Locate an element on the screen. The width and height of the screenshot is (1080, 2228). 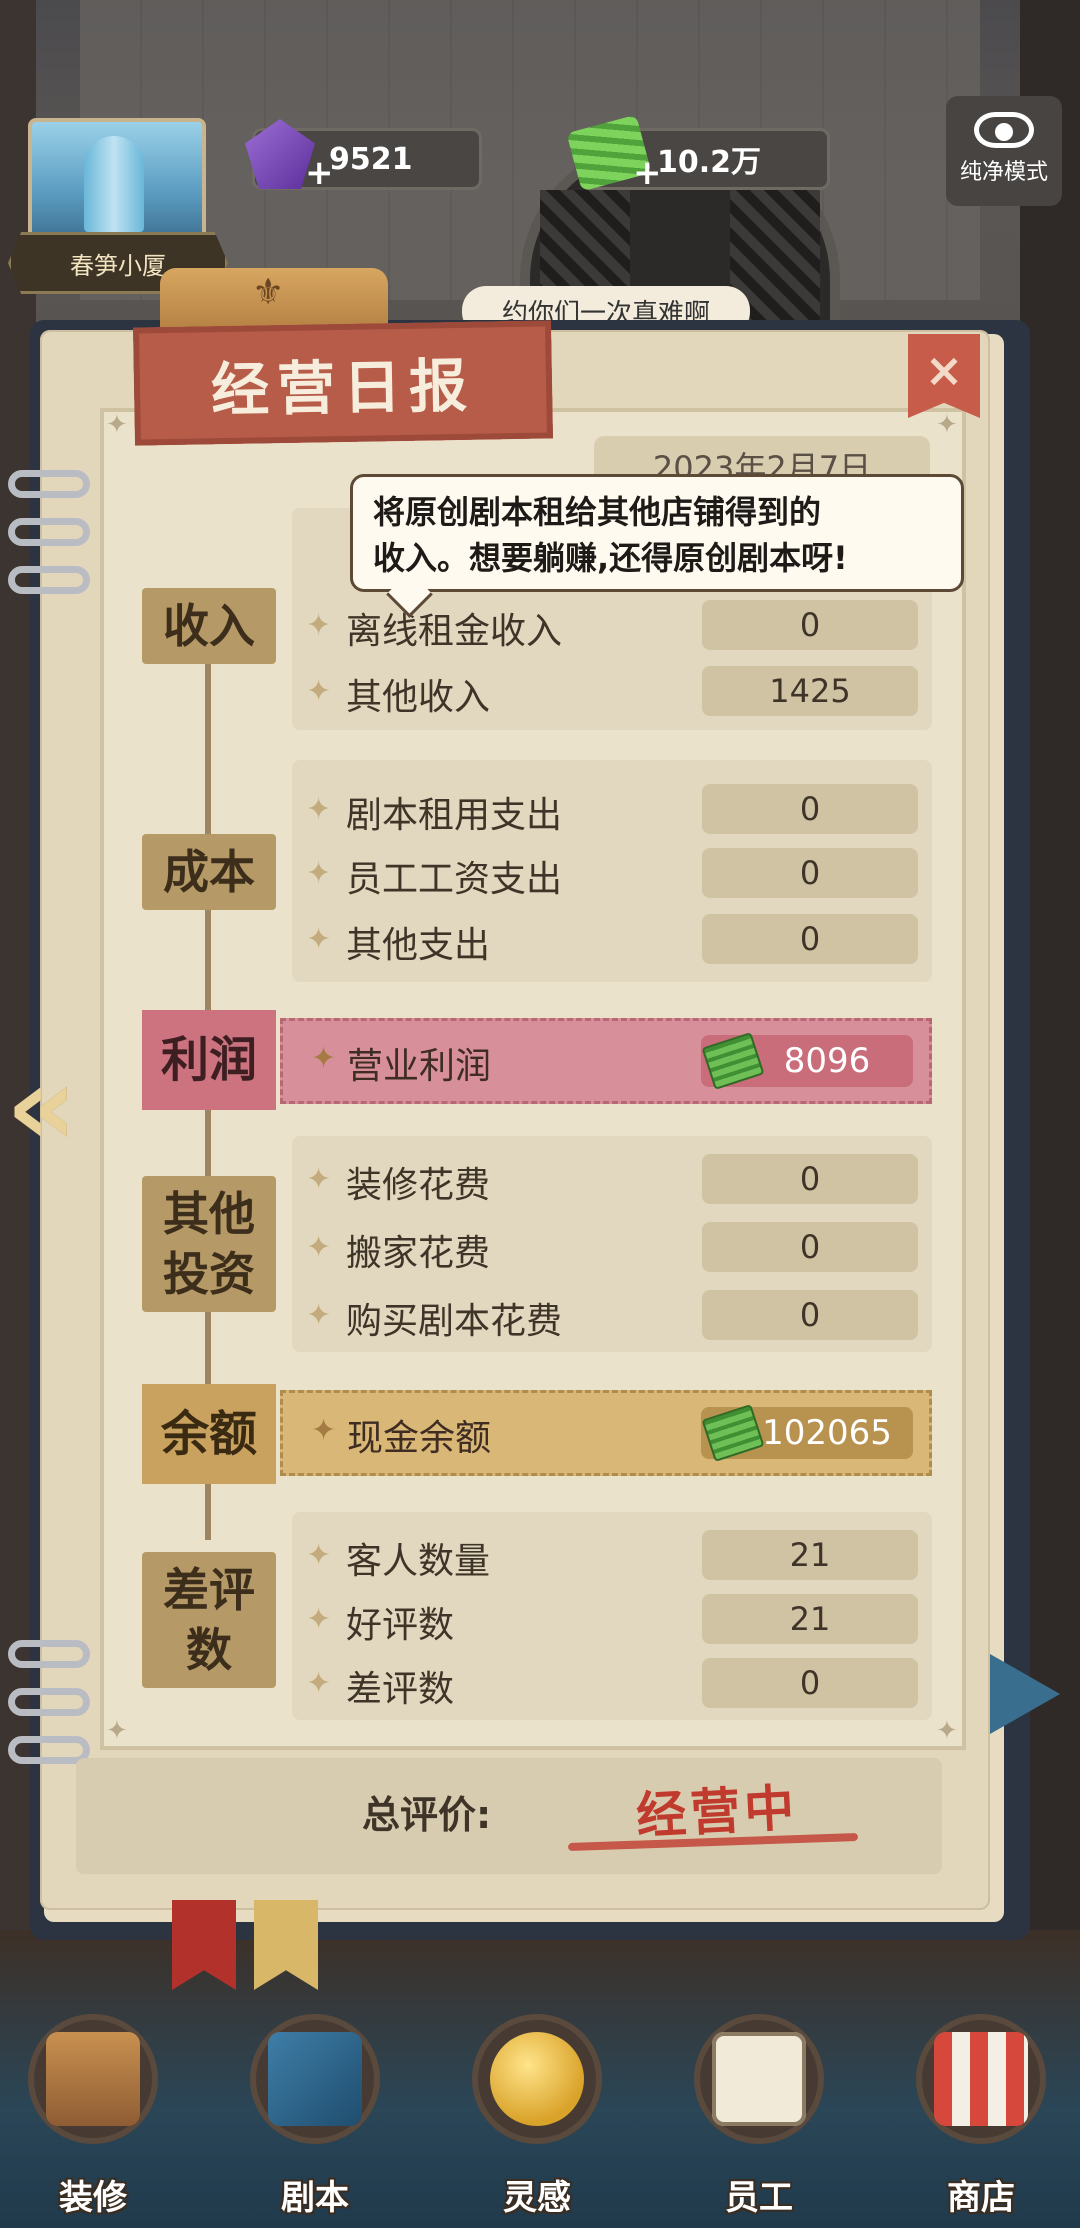
nav-shop: 商店 is located at coordinates (981, 2114).